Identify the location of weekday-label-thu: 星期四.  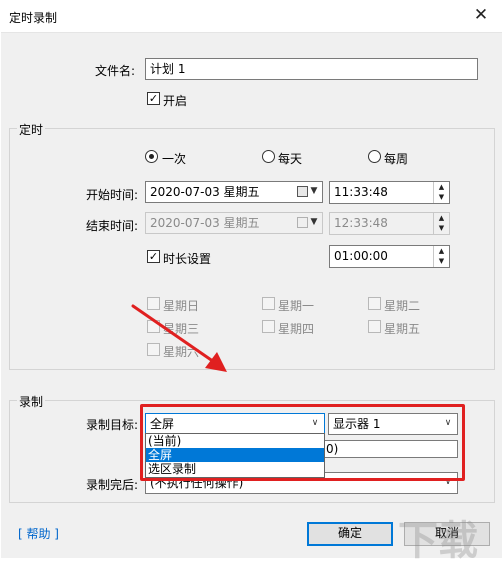
(296, 329).